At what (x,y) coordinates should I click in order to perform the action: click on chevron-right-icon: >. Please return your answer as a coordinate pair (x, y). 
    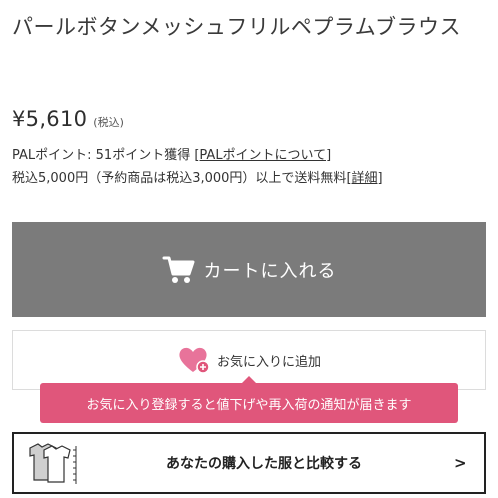
    Looking at the image, I should click on (460, 463).